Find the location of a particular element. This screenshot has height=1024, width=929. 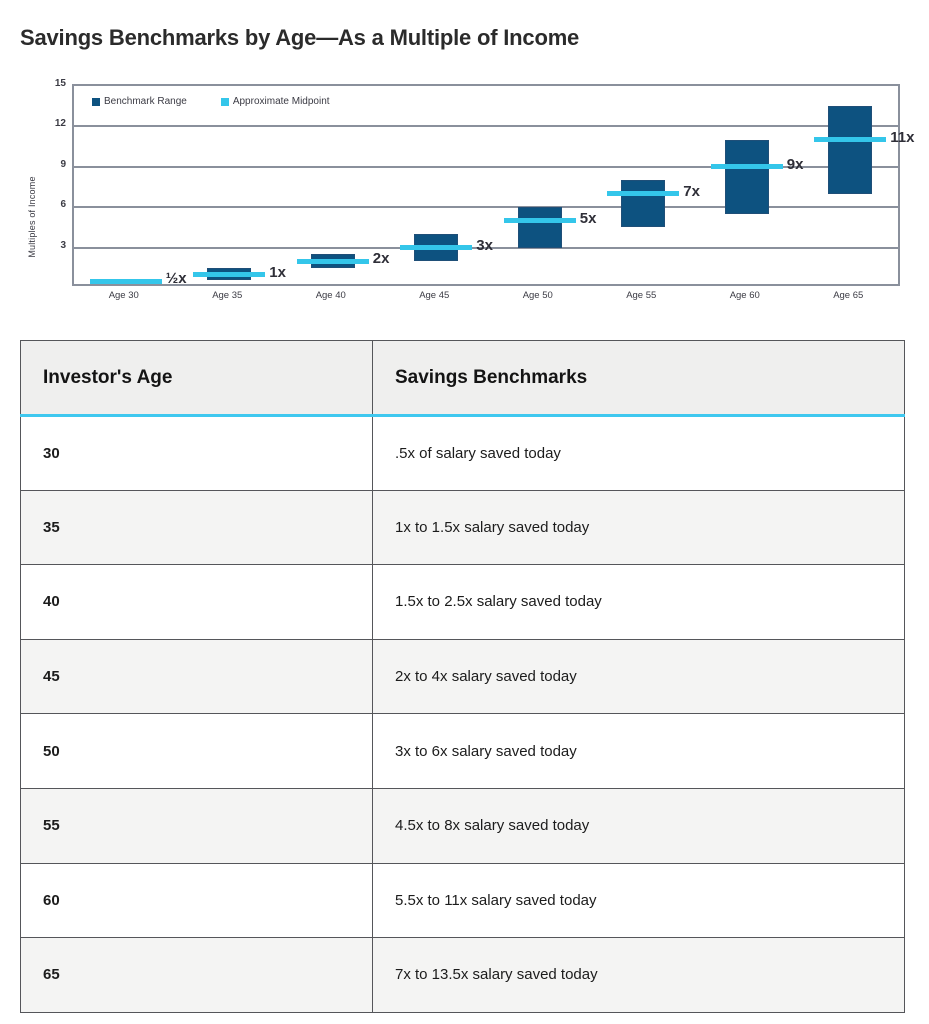

cell-investors-age: 60 is located at coordinates (196, 900).